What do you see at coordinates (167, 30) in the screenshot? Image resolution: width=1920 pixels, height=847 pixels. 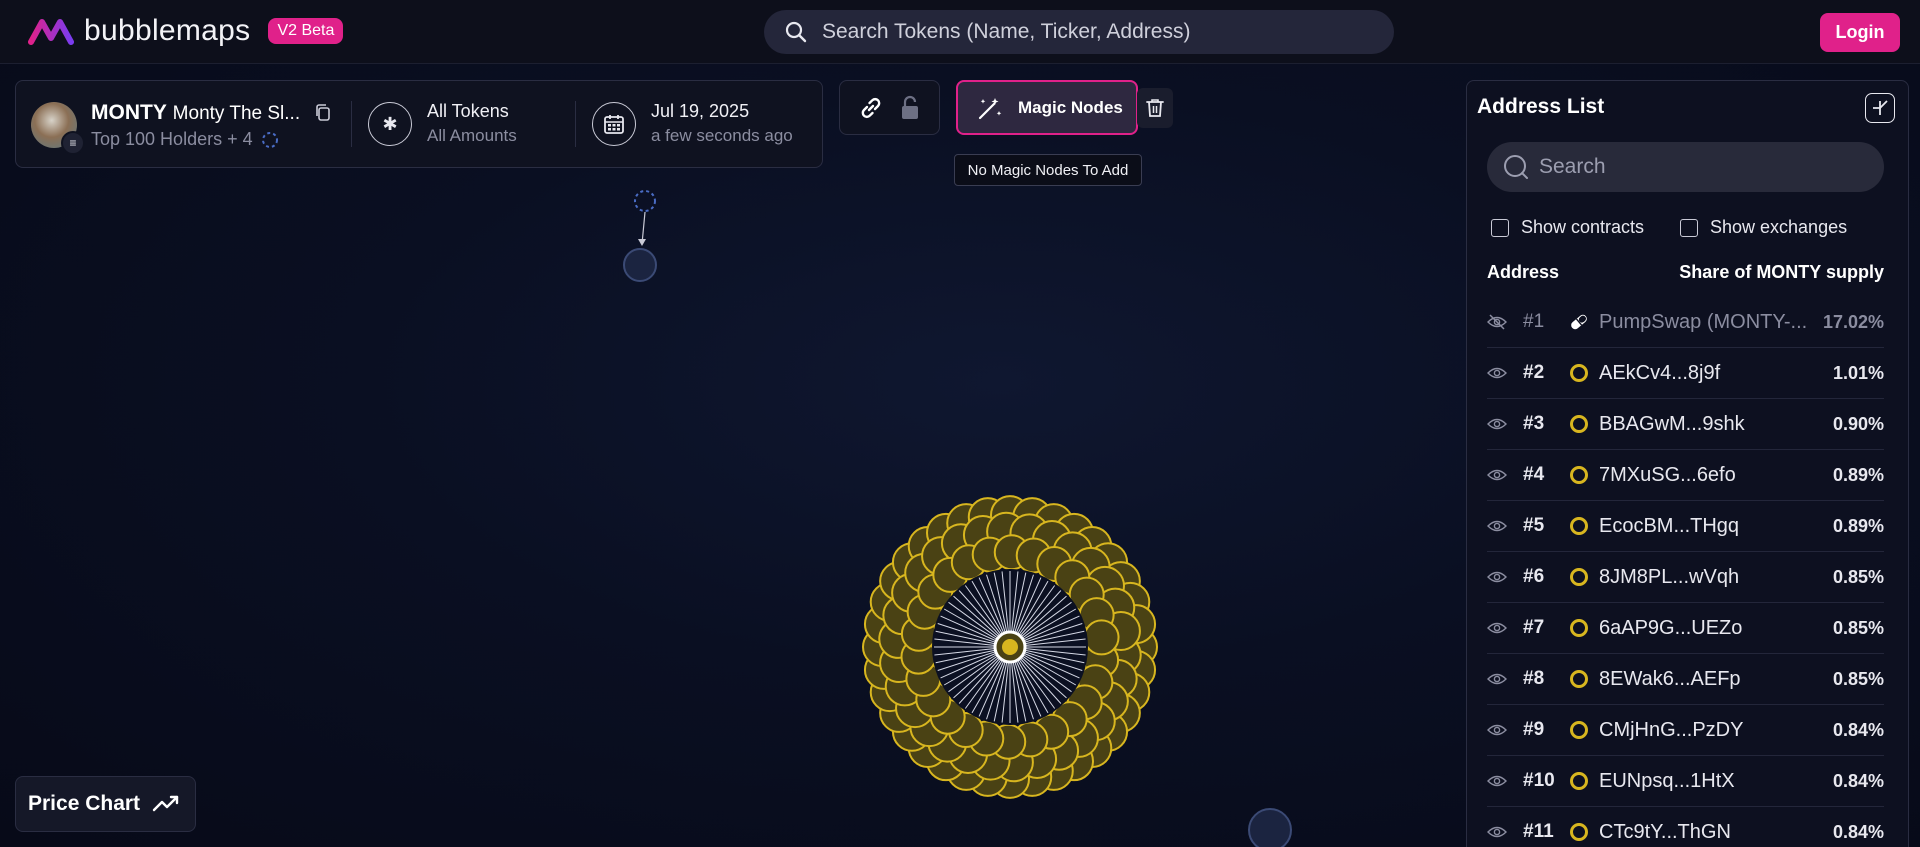 I see `logo-text: bubblemaps` at bounding box center [167, 30].